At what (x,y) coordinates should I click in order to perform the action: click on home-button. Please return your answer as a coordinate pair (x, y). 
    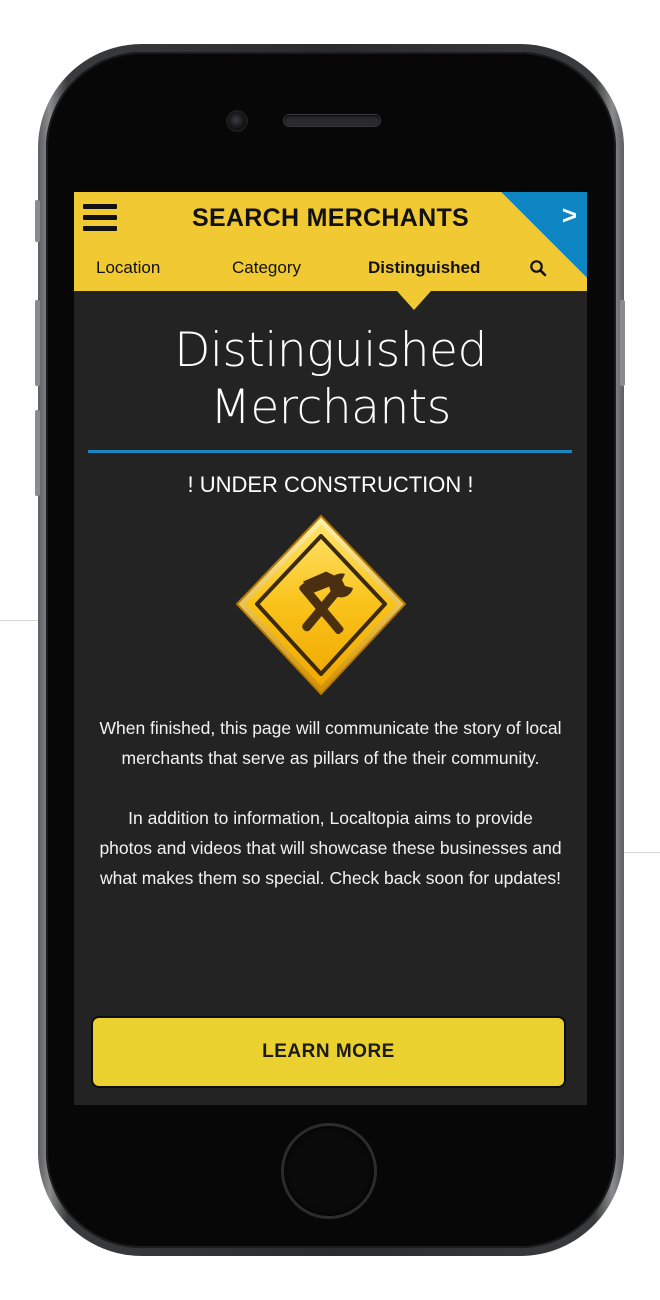
    Looking at the image, I should click on (329, 1171).